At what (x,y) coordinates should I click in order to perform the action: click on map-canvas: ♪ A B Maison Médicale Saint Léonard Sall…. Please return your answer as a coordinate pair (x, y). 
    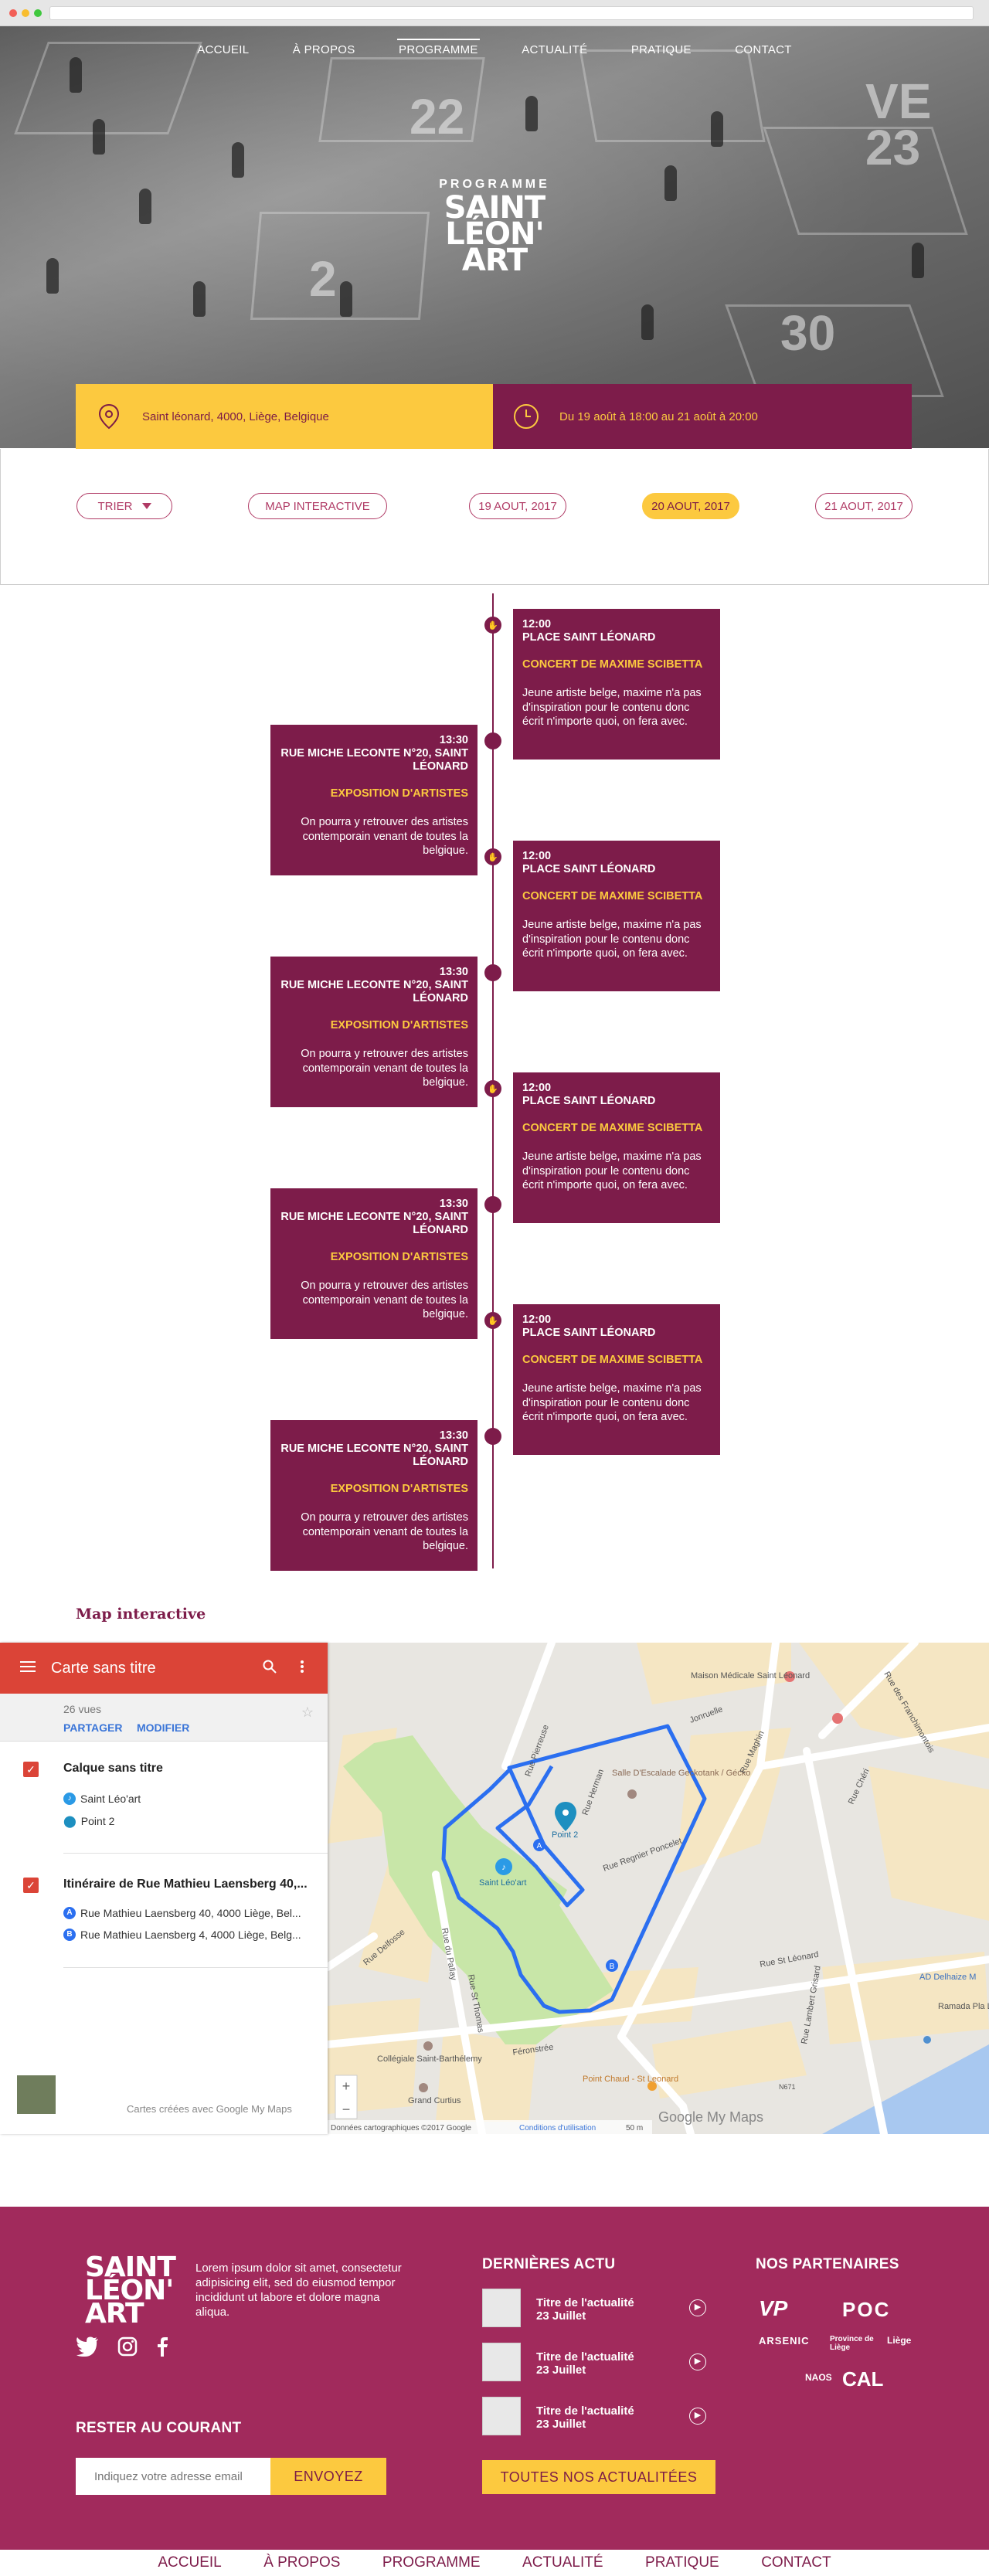
    Looking at the image, I should click on (656, 1888).